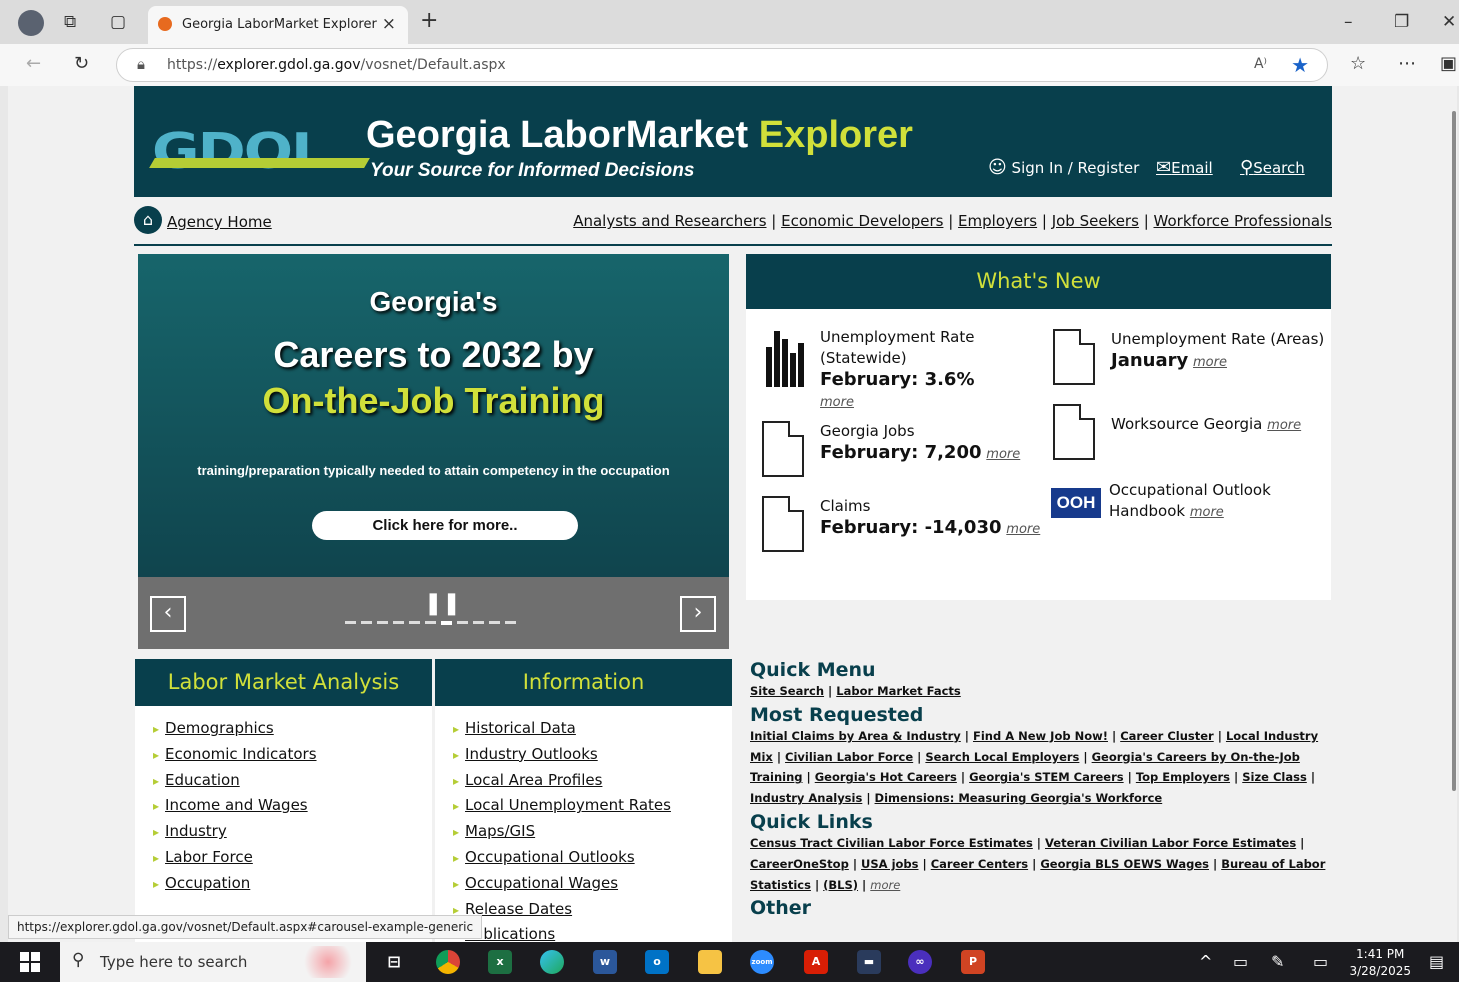 The height and width of the screenshot is (982, 1459). I want to click on link: Georgia's STEM Careers, so click(1046, 777).